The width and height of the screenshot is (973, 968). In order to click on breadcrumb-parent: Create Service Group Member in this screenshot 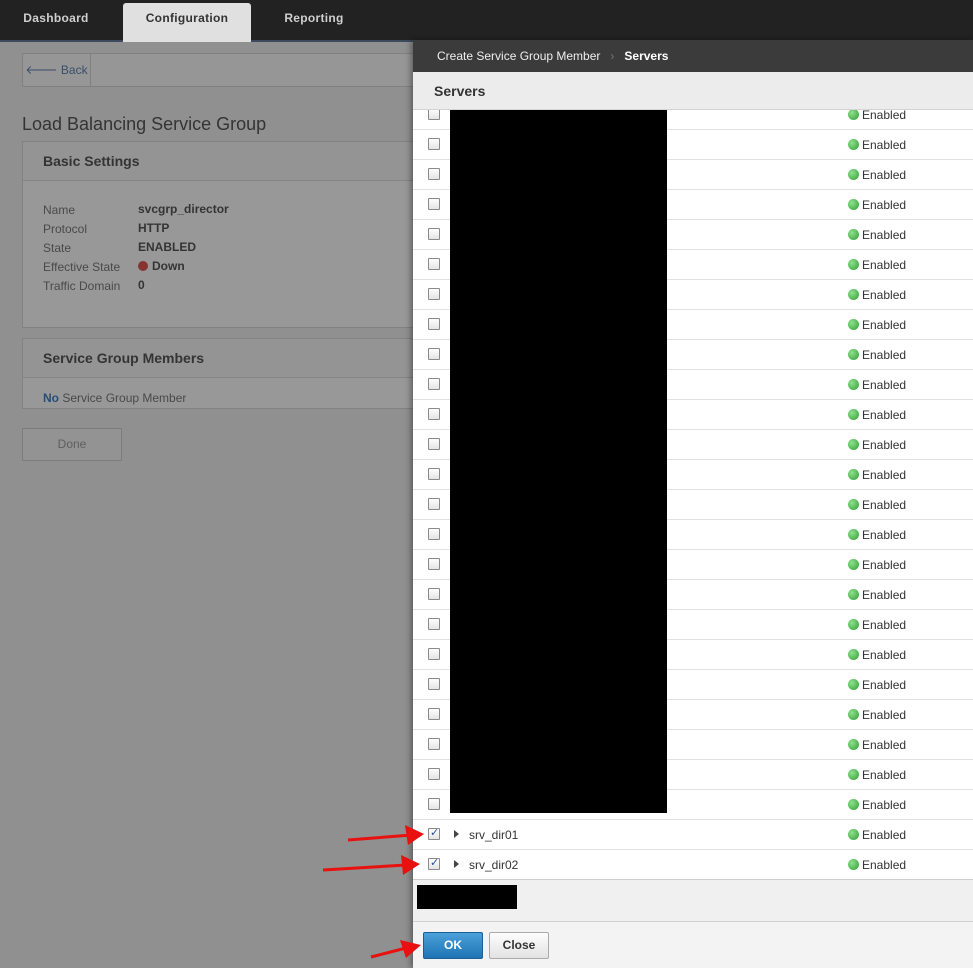, I will do `click(518, 56)`.